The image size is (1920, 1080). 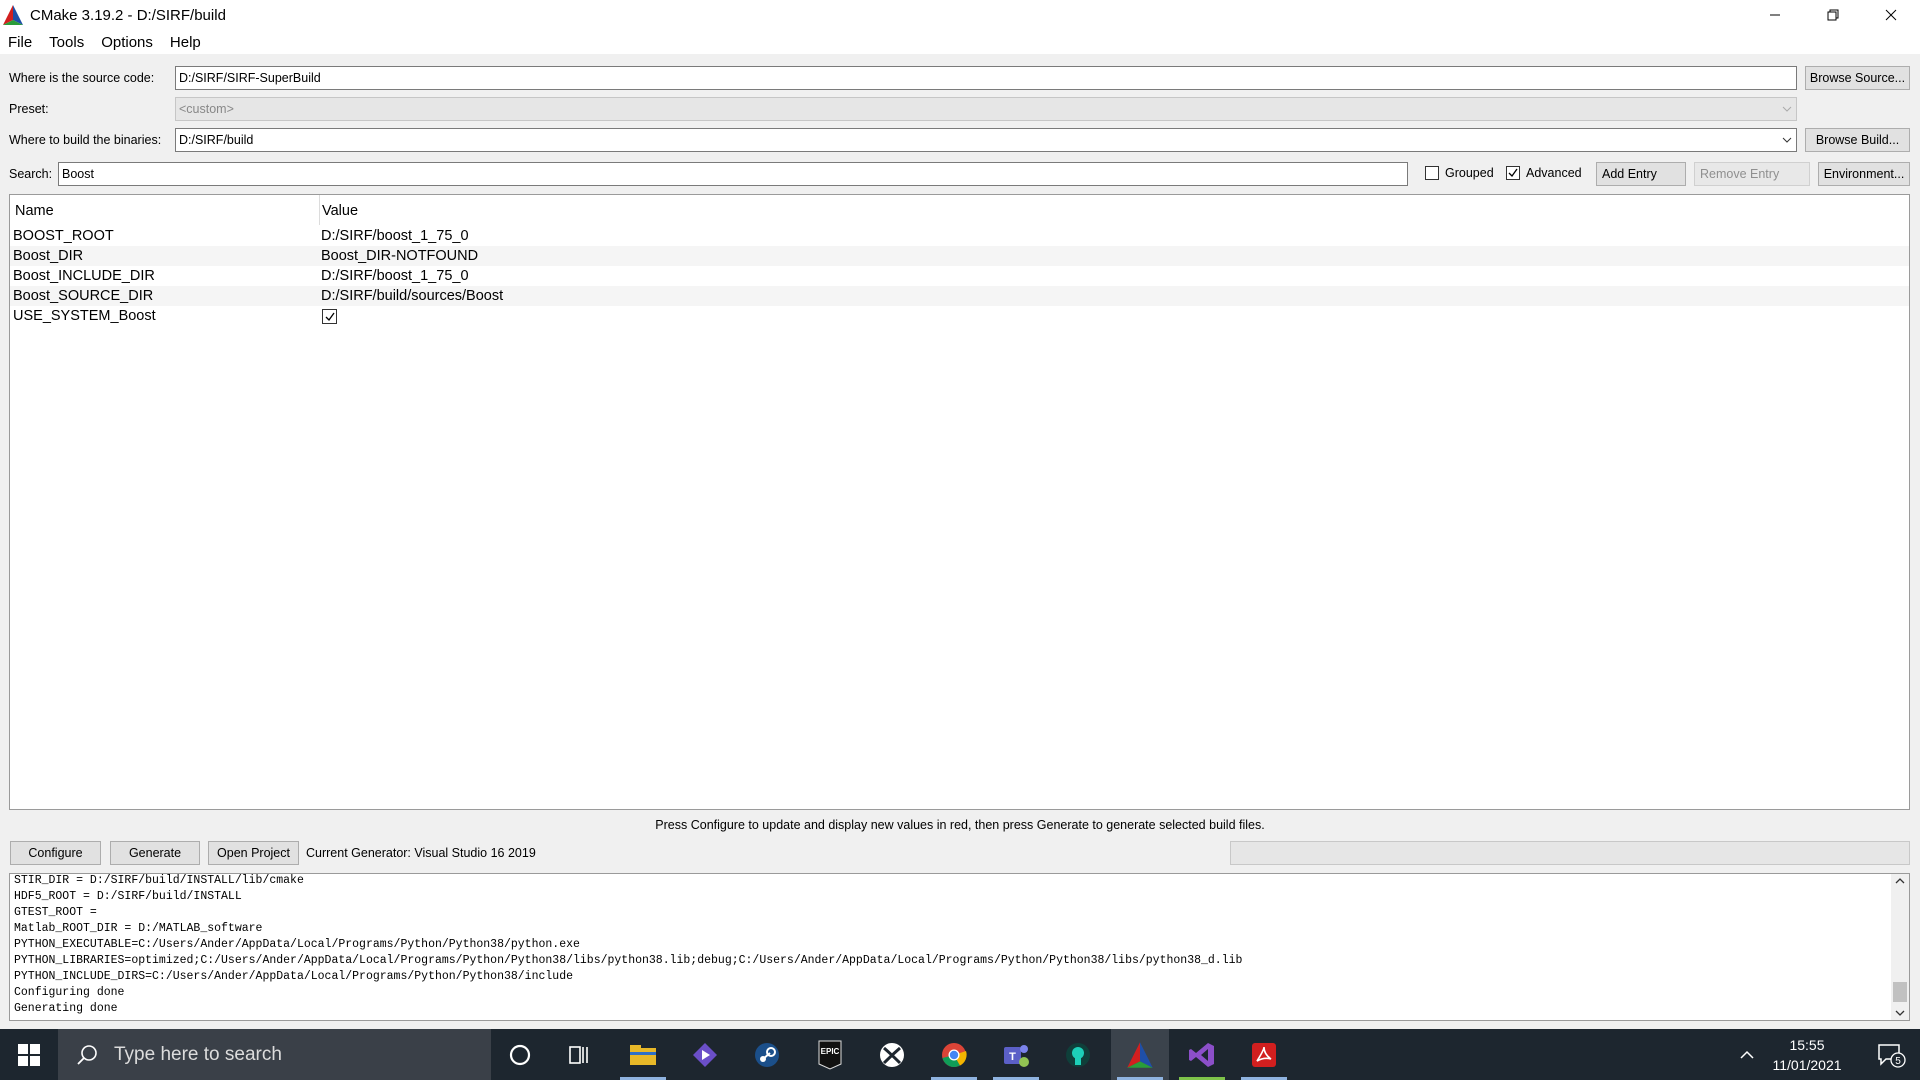 I want to click on chevron-up-icon, so click(x=1747, y=1054).